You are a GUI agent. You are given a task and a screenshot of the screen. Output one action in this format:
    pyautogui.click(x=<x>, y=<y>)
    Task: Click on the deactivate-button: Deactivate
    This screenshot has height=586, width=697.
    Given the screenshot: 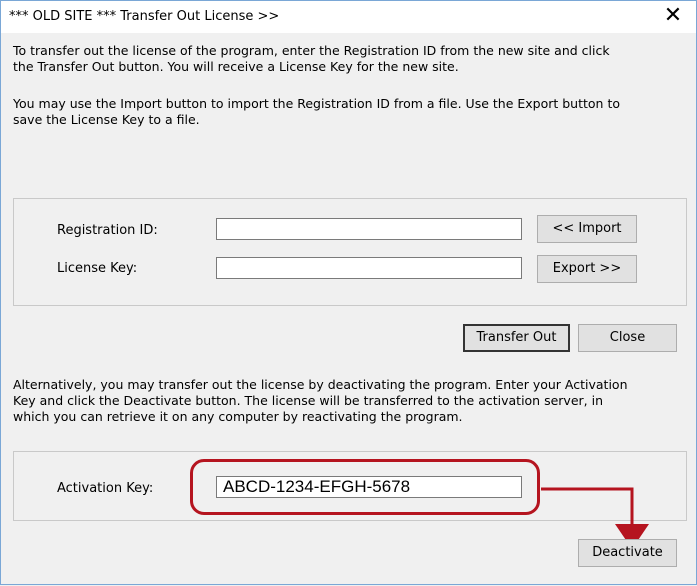 What is the action you would take?
    pyautogui.click(x=627, y=553)
    